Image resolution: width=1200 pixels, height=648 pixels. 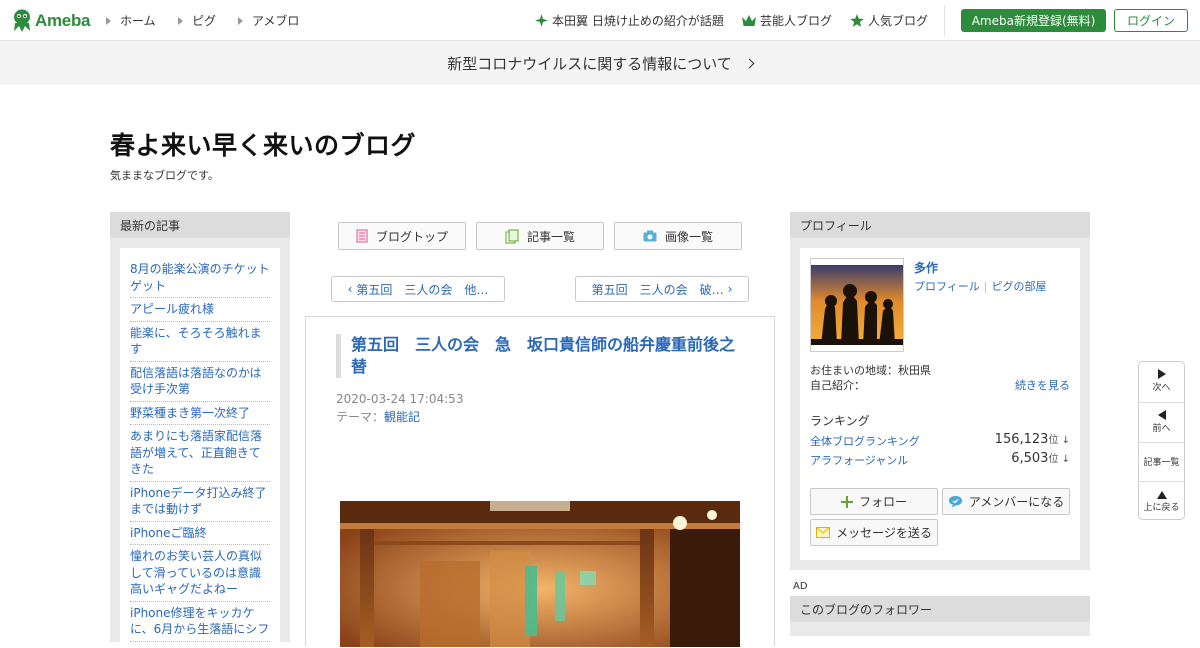 I want to click on avatar-image, so click(x=857, y=305).